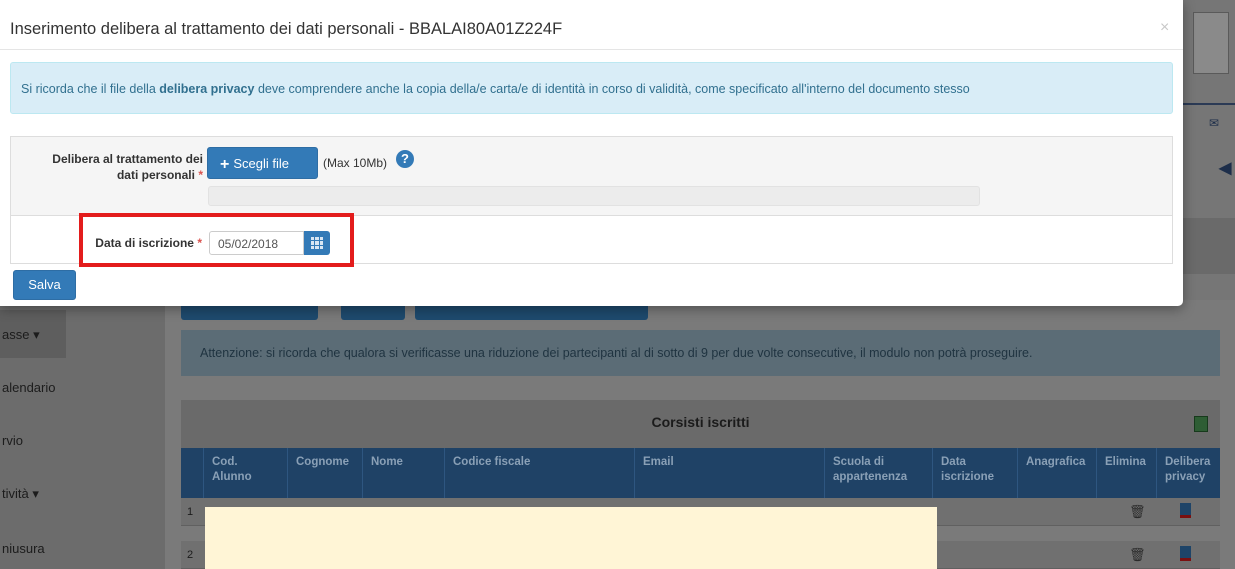 The image size is (1235, 569). I want to click on row-number: 2, so click(190, 555).